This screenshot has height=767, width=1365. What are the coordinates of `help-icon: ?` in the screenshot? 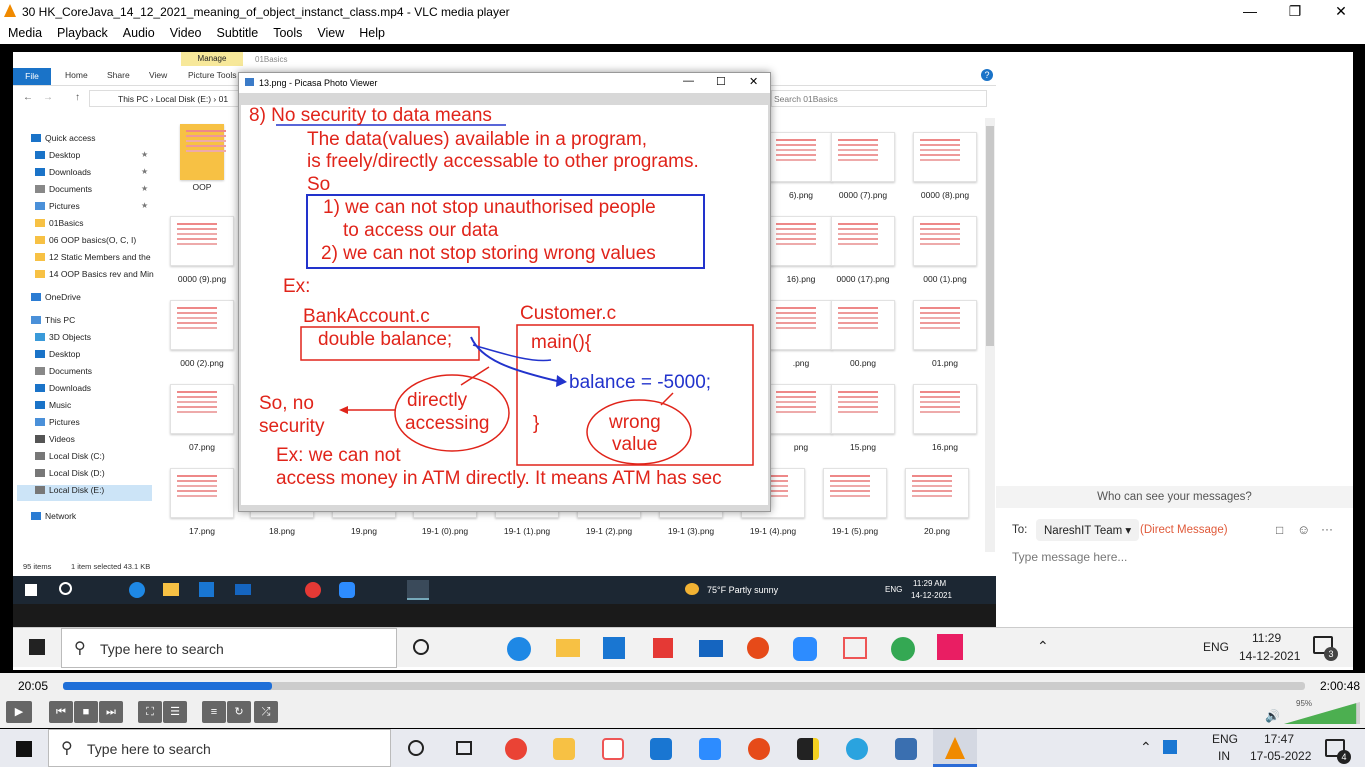 It's located at (987, 75).